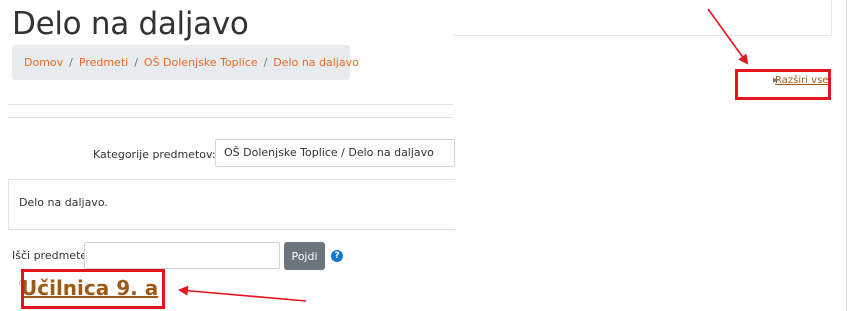 The image size is (847, 311). I want to click on arrow-to-expand, so click(728, 36).